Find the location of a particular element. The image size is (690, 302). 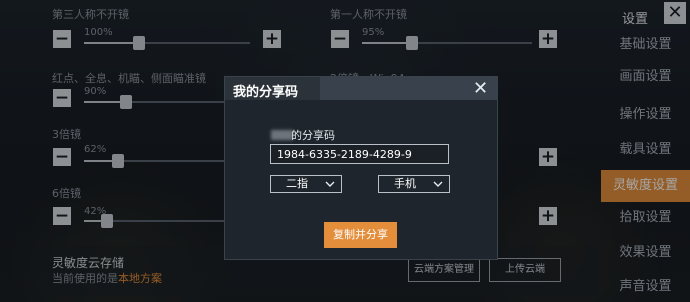

share-code-field: 1984-6335-2189-4289-9 is located at coordinates (359, 154).